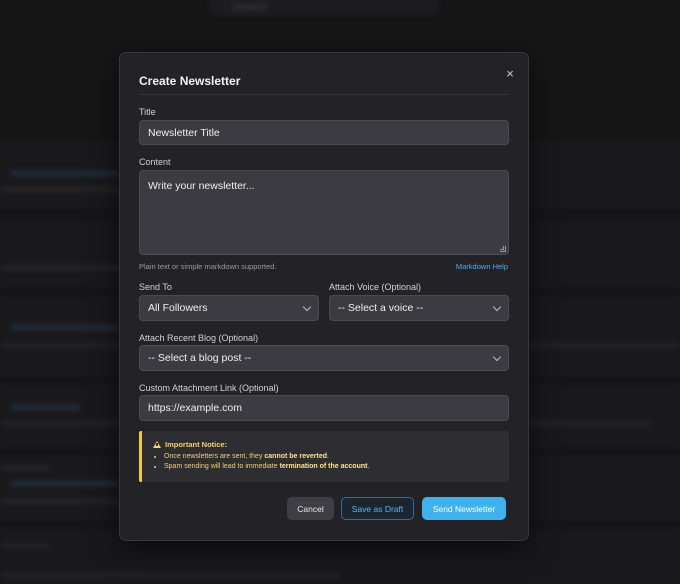  I want to click on close-icon: ×, so click(510, 74).